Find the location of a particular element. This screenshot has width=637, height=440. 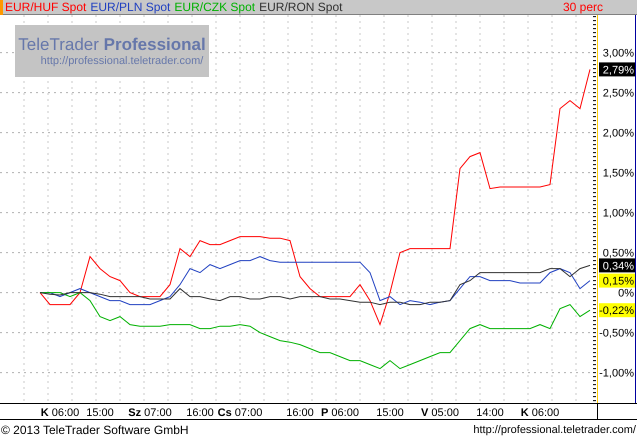

axis-label: 3,00% is located at coordinates (618, 54).